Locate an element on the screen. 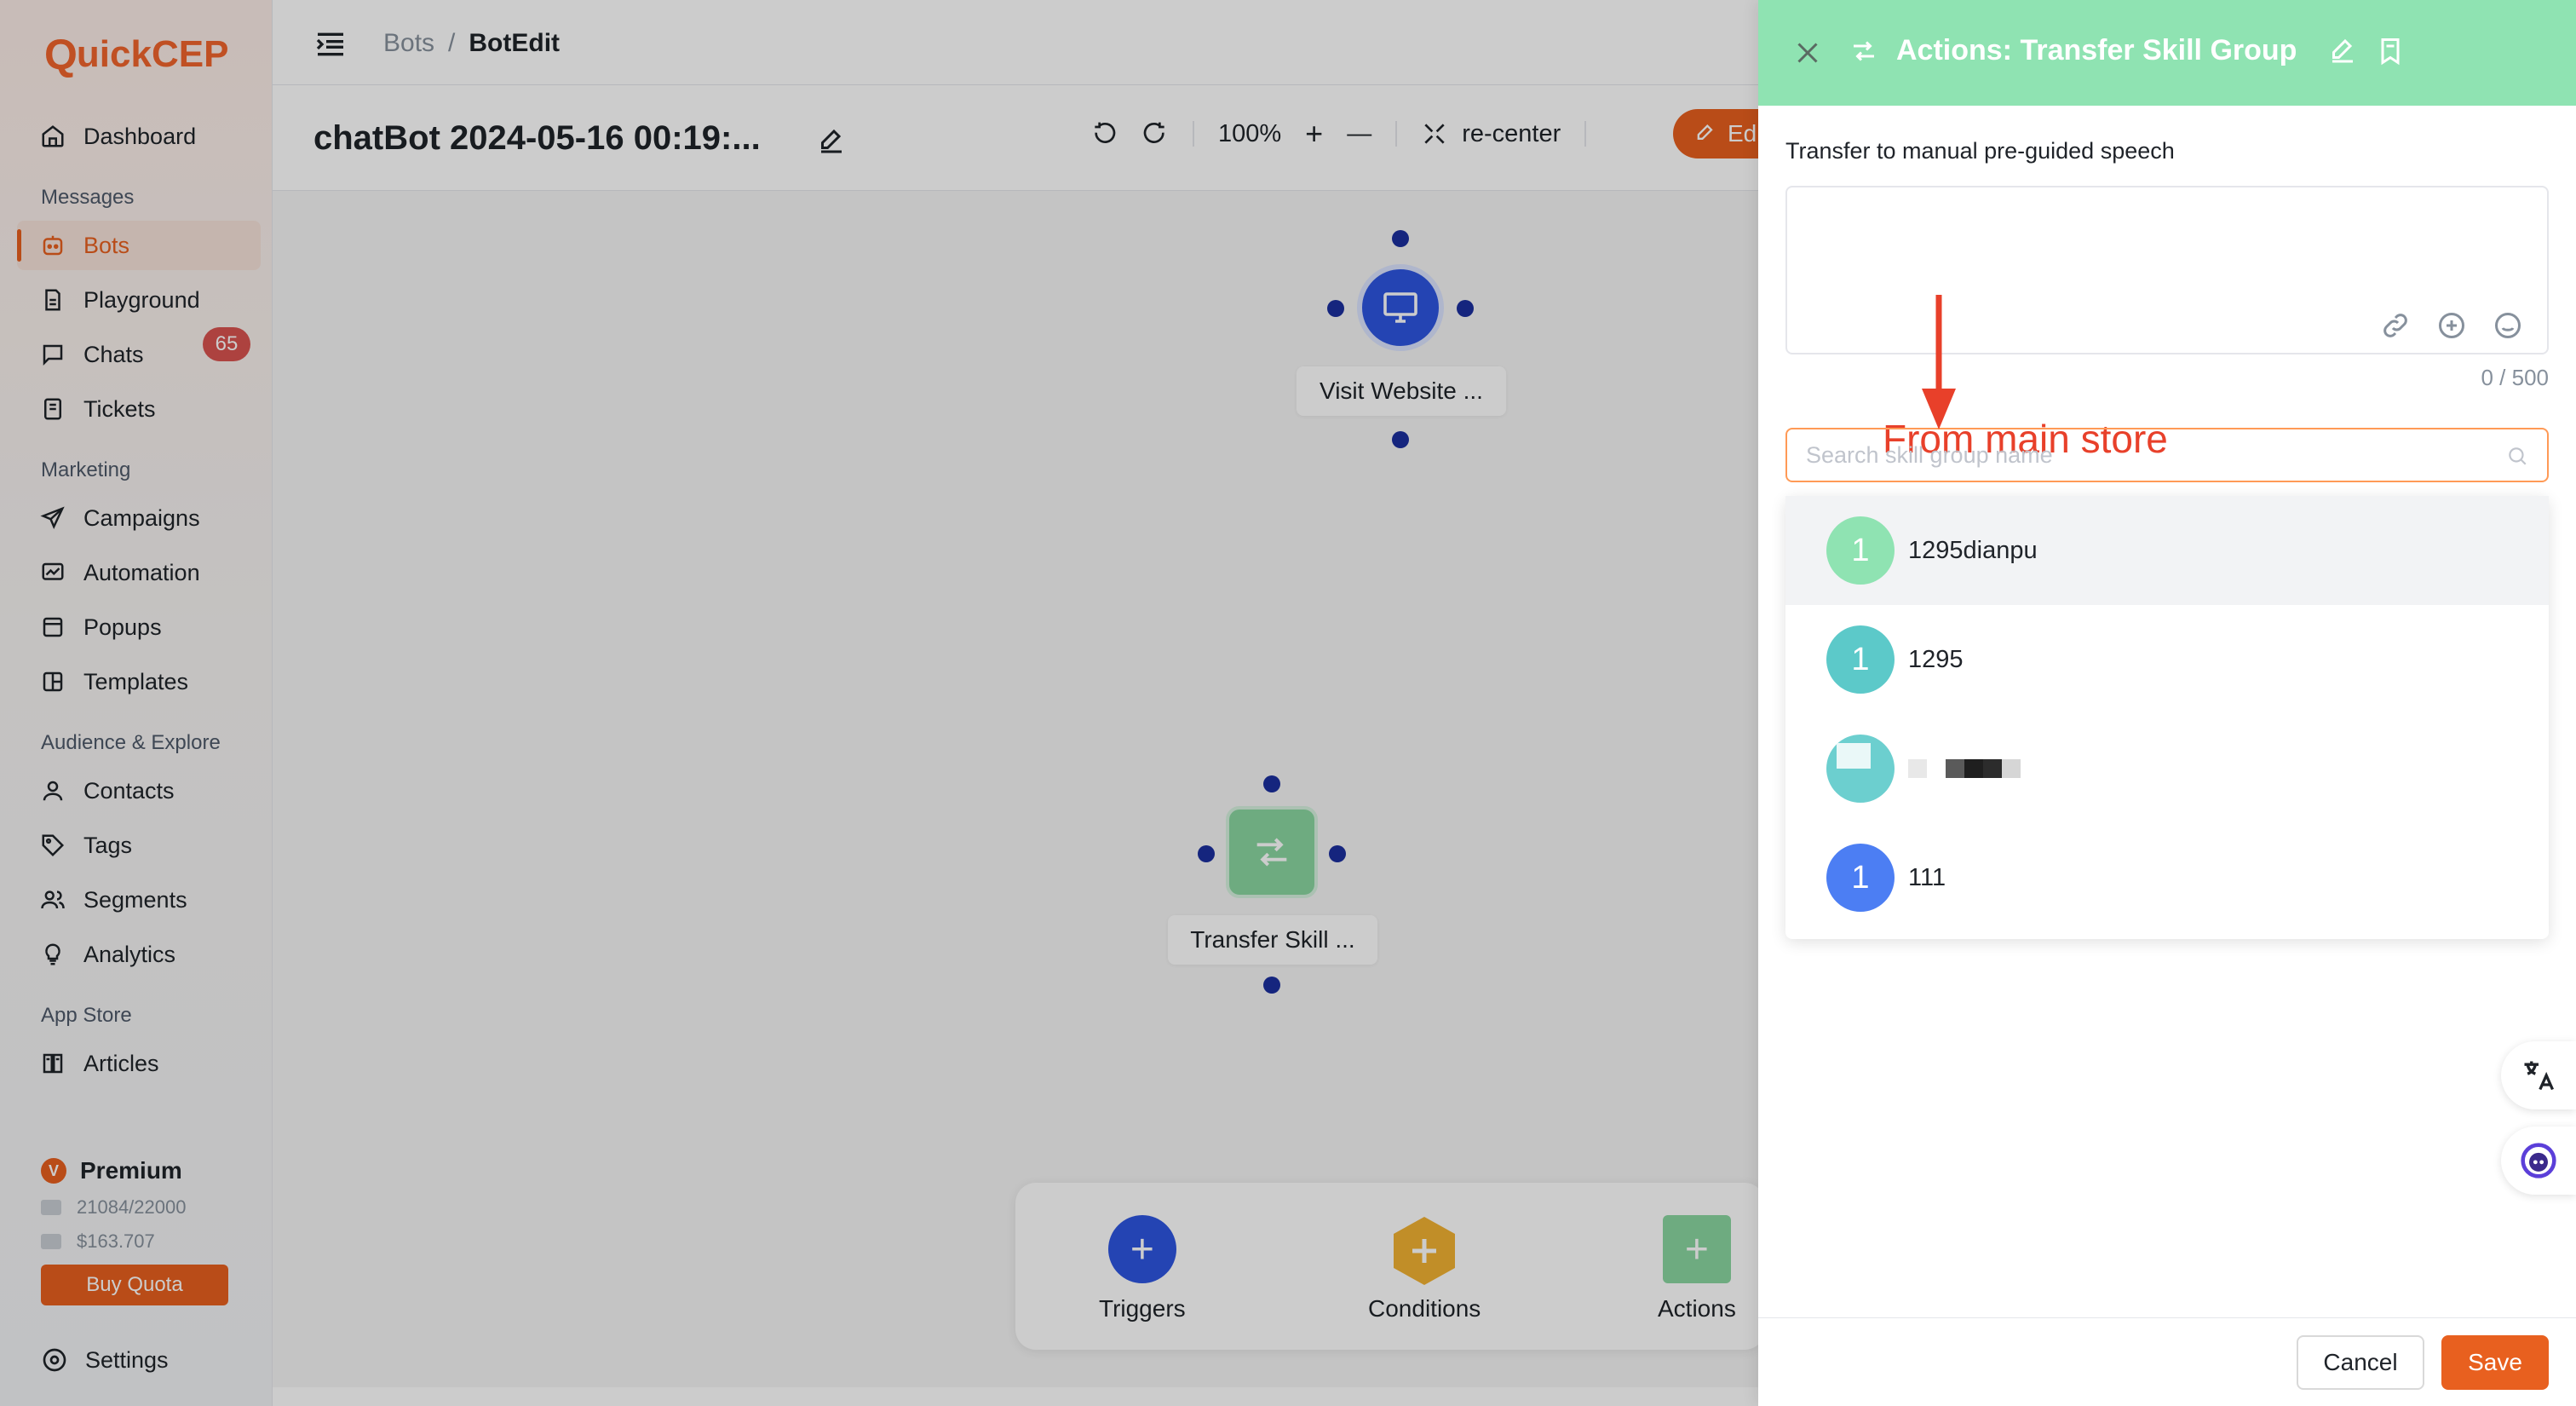 The height and width of the screenshot is (1406, 2576). textarea-tools is located at coordinates (2452, 325).